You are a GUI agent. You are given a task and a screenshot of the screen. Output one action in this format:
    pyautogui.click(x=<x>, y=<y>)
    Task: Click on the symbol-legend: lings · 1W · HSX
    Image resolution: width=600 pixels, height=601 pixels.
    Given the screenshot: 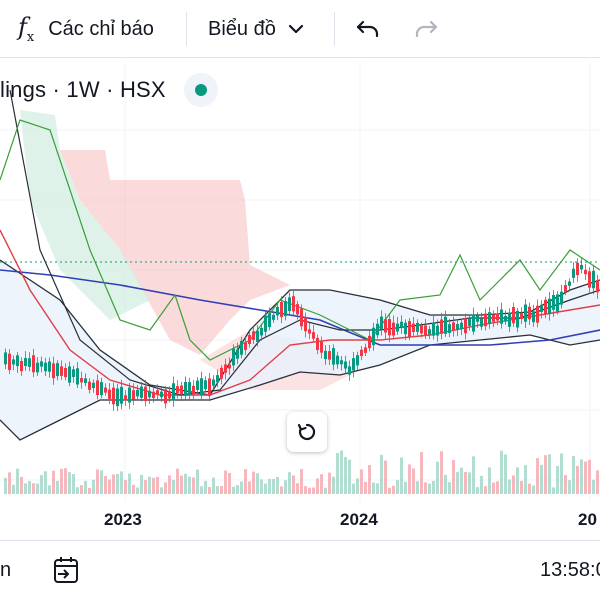 What is the action you would take?
    pyautogui.click(x=109, y=90)
    